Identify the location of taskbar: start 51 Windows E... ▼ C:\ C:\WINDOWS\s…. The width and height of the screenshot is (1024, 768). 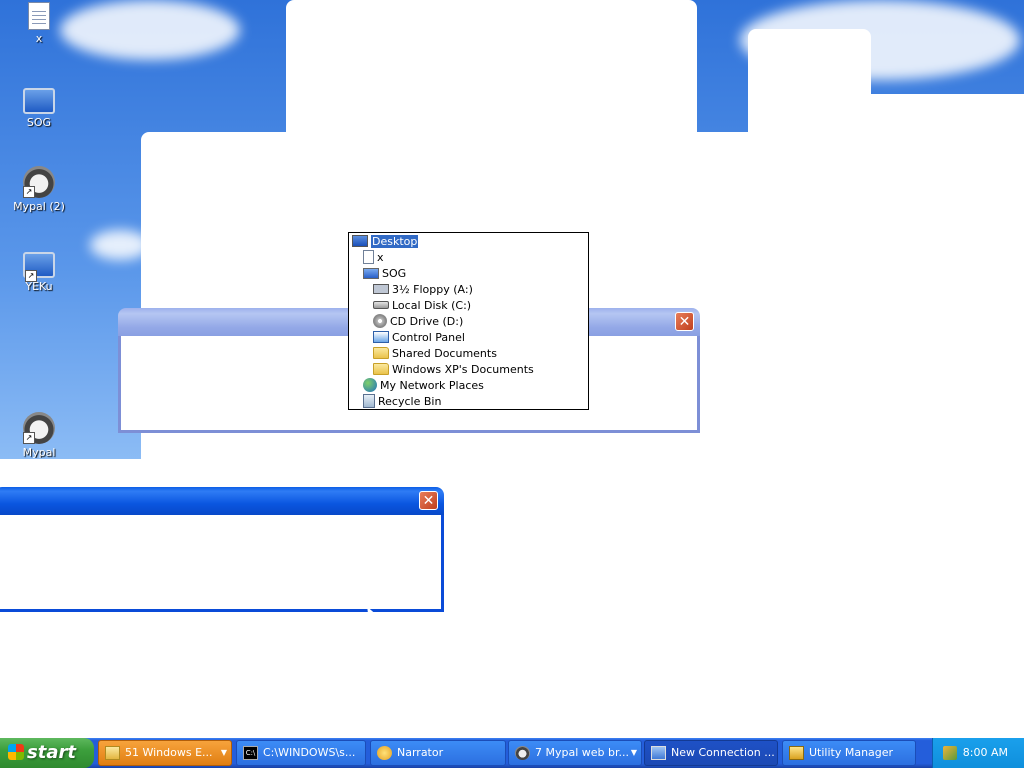
(512, 753).